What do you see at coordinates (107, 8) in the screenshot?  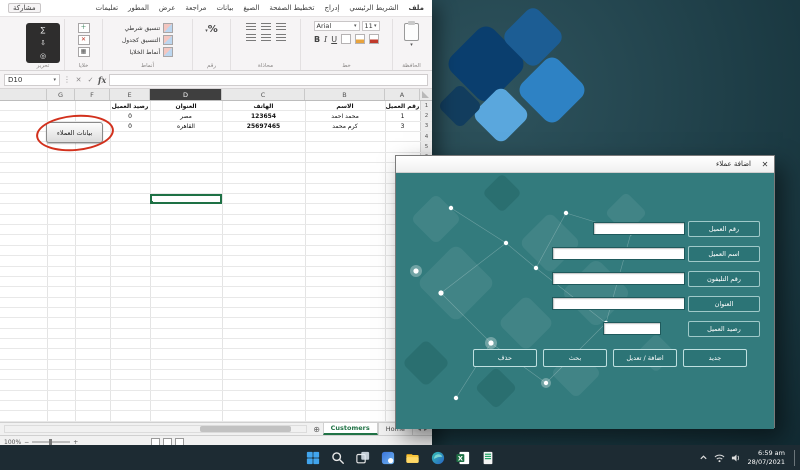 I see `tab-help: تعليمات` at bounding box center [107, 8].